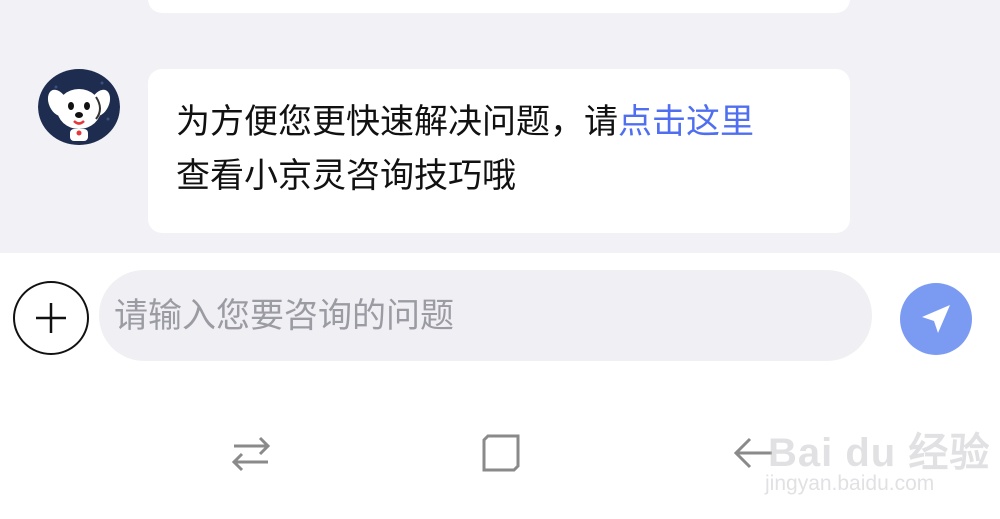 The height and width of the screenshot is (519, 1000). I want to click on nav-home-button, so click(501, 453).